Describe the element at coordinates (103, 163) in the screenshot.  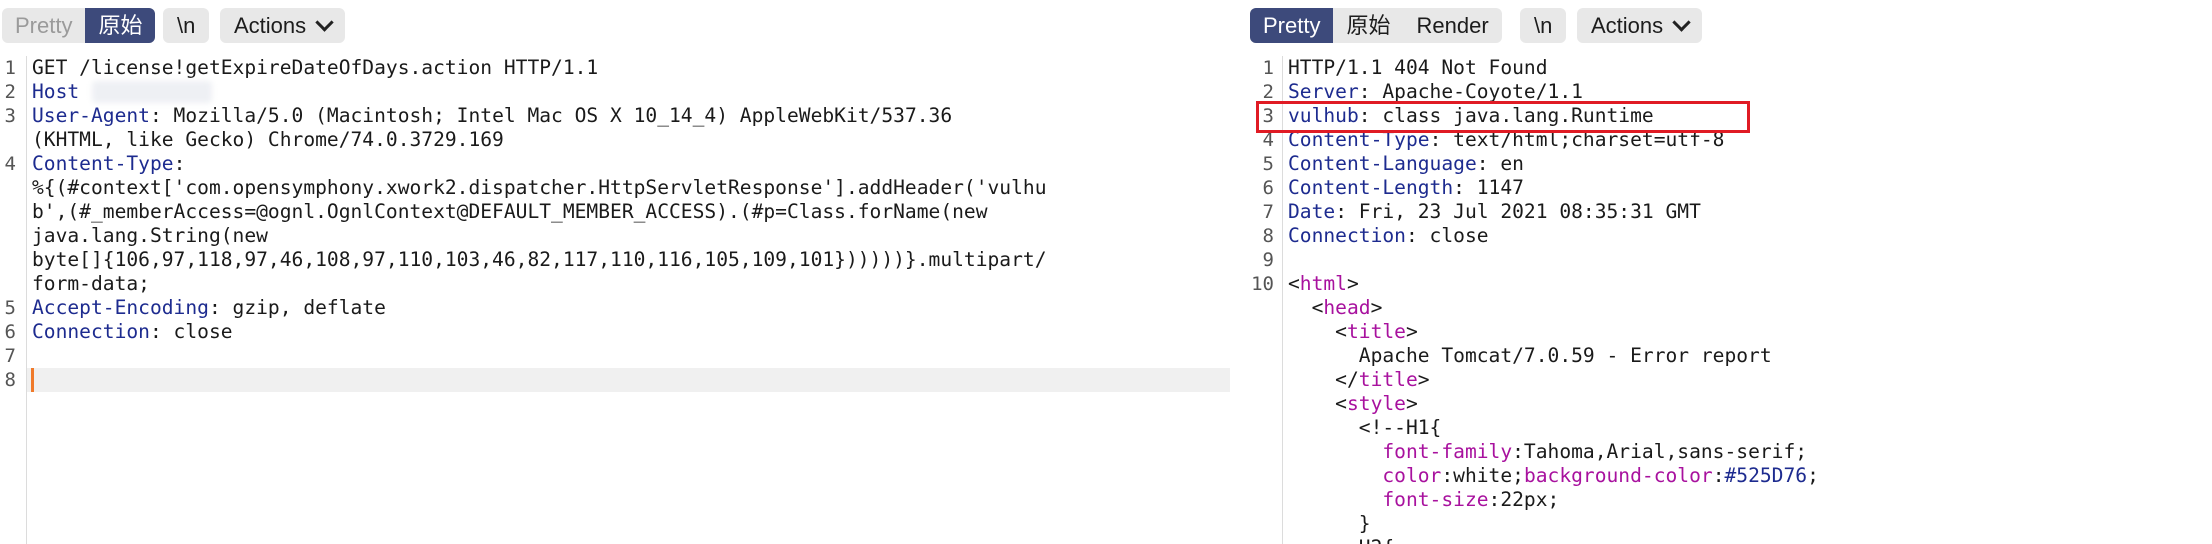
I see `header-key: Content-Type` at that location.